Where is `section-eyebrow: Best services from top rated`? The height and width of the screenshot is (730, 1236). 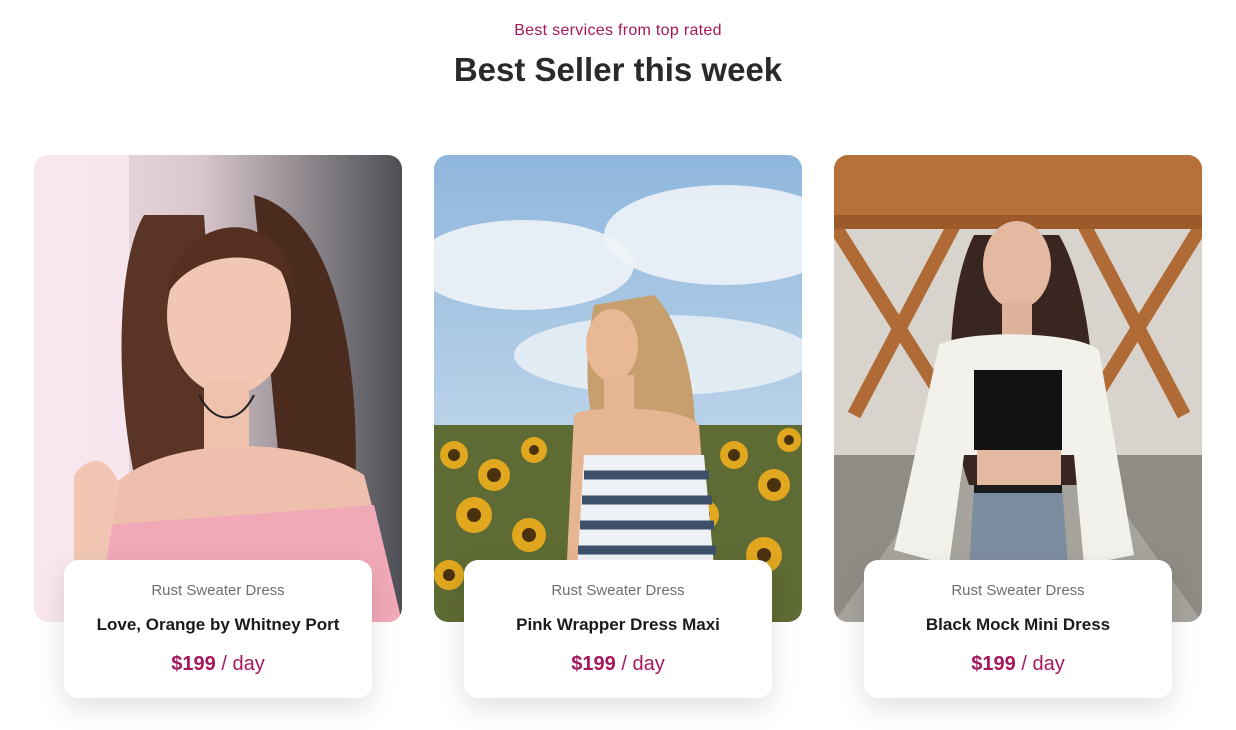
section-eyebrow: Best services from top rated is located at coordinates (618, 30).